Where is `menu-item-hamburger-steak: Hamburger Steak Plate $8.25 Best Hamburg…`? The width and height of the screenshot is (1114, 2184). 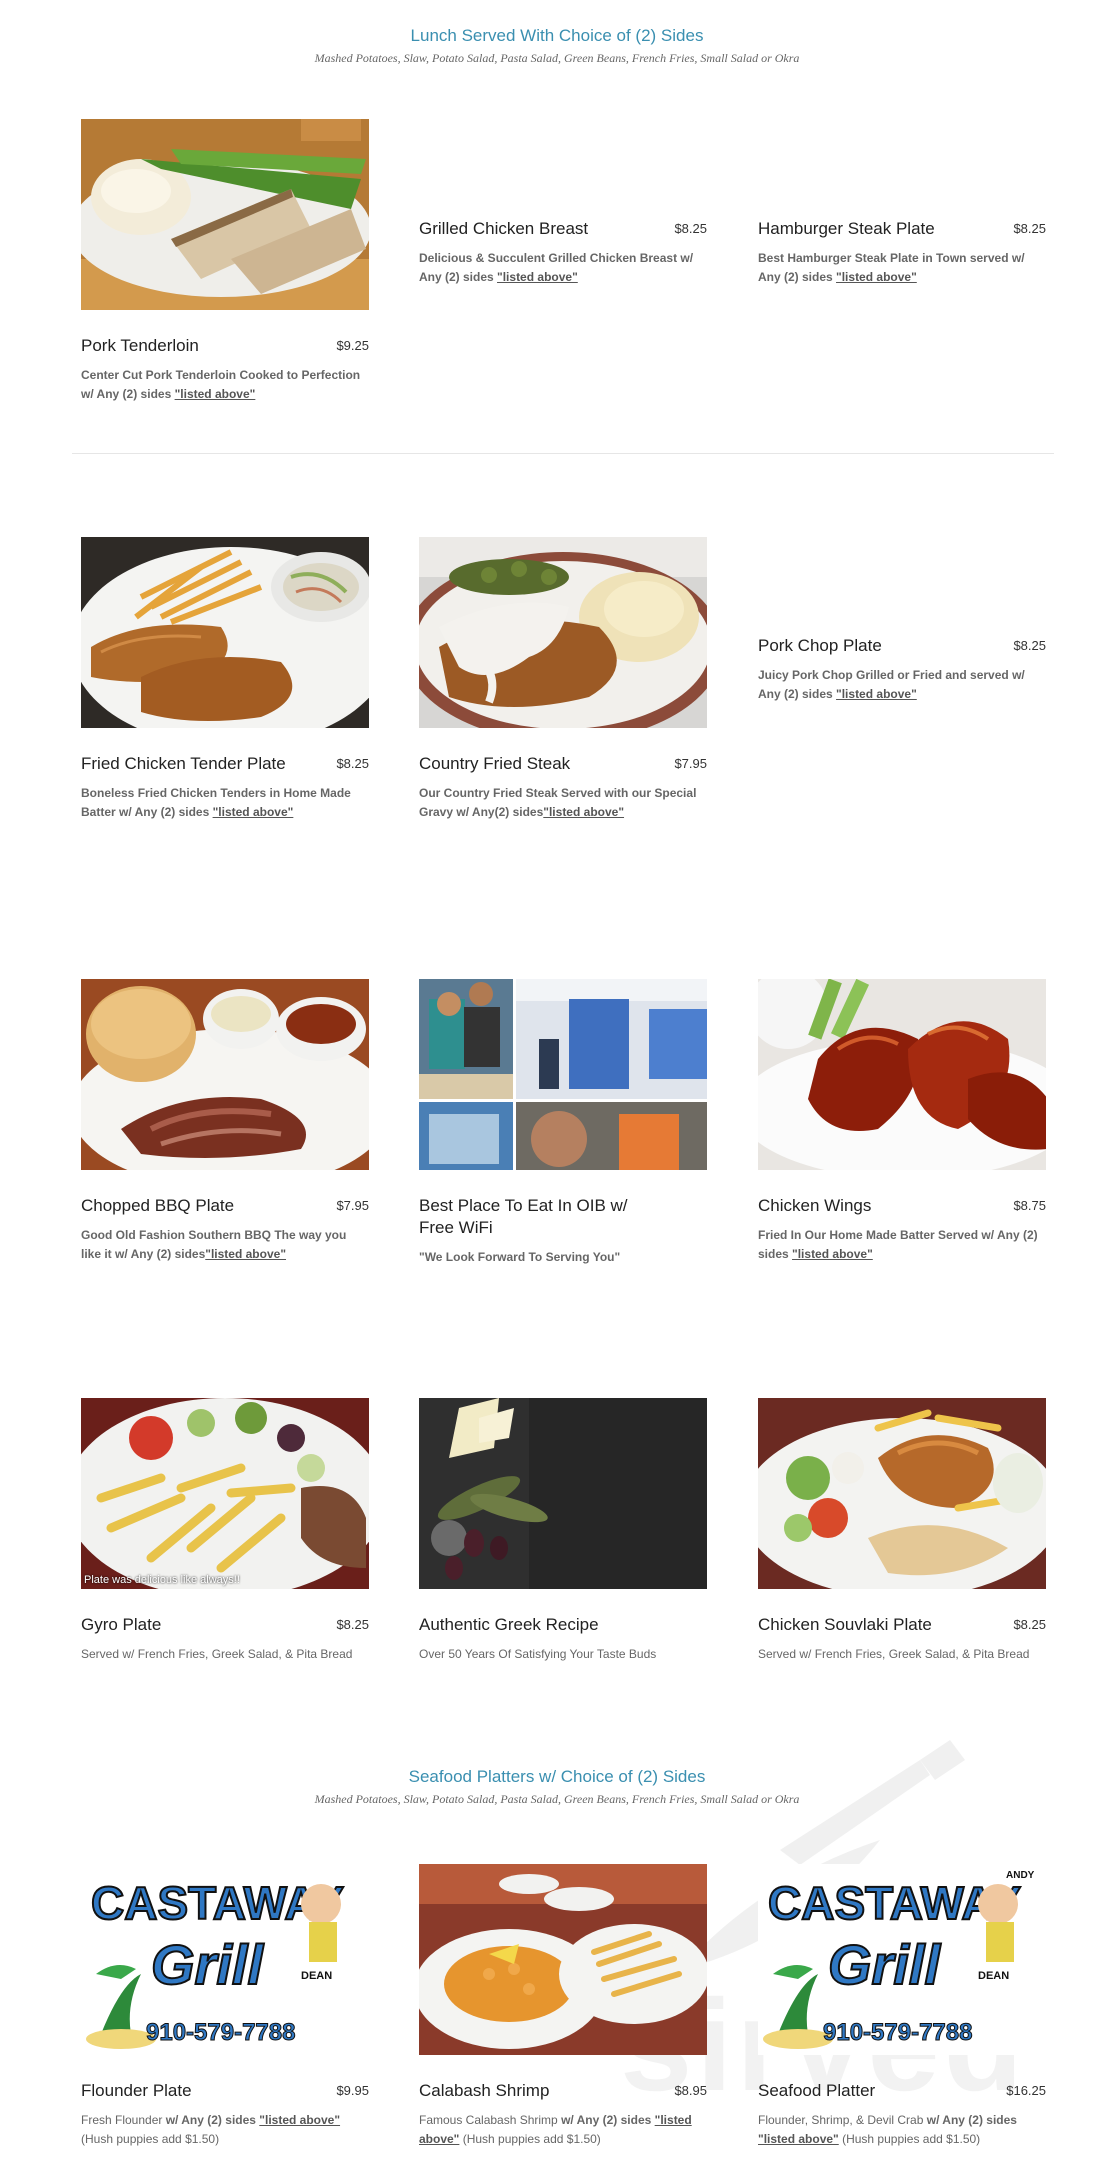 menu-item-hamburger-steak: Hamburger Steak Plate $8.25 Best Hamburg… is located at coordinates (902, 252).